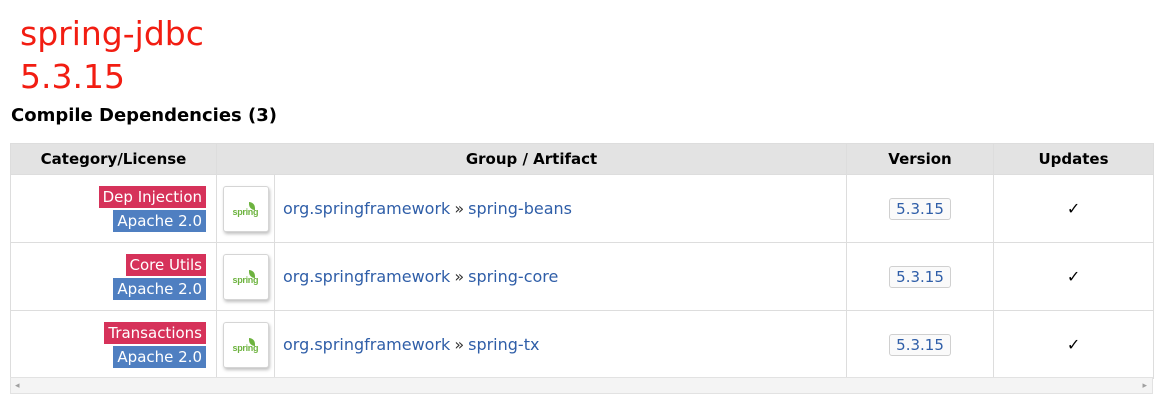 Image resolution: width=1163 pixels, height=404 pixels. Describe the element at coordinates (152, 196) in the screenshot. I see `category-badge: Dep Injection` at that location.